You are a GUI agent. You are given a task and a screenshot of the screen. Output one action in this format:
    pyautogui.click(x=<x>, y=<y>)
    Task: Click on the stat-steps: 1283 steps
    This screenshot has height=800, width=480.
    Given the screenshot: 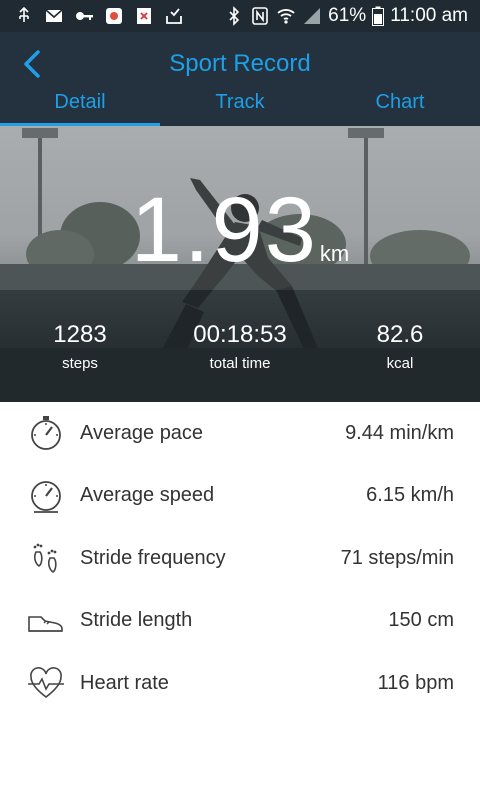 What is the action you would take?
    pyautogui.click(x=80, y=346)
    